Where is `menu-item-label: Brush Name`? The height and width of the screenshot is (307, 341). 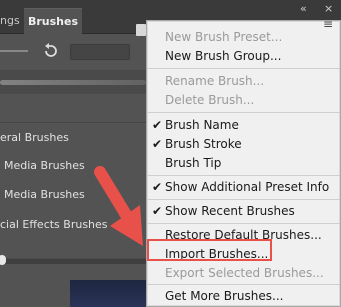 menu-item-label: Brush Name is located at coordinates (202, 125).